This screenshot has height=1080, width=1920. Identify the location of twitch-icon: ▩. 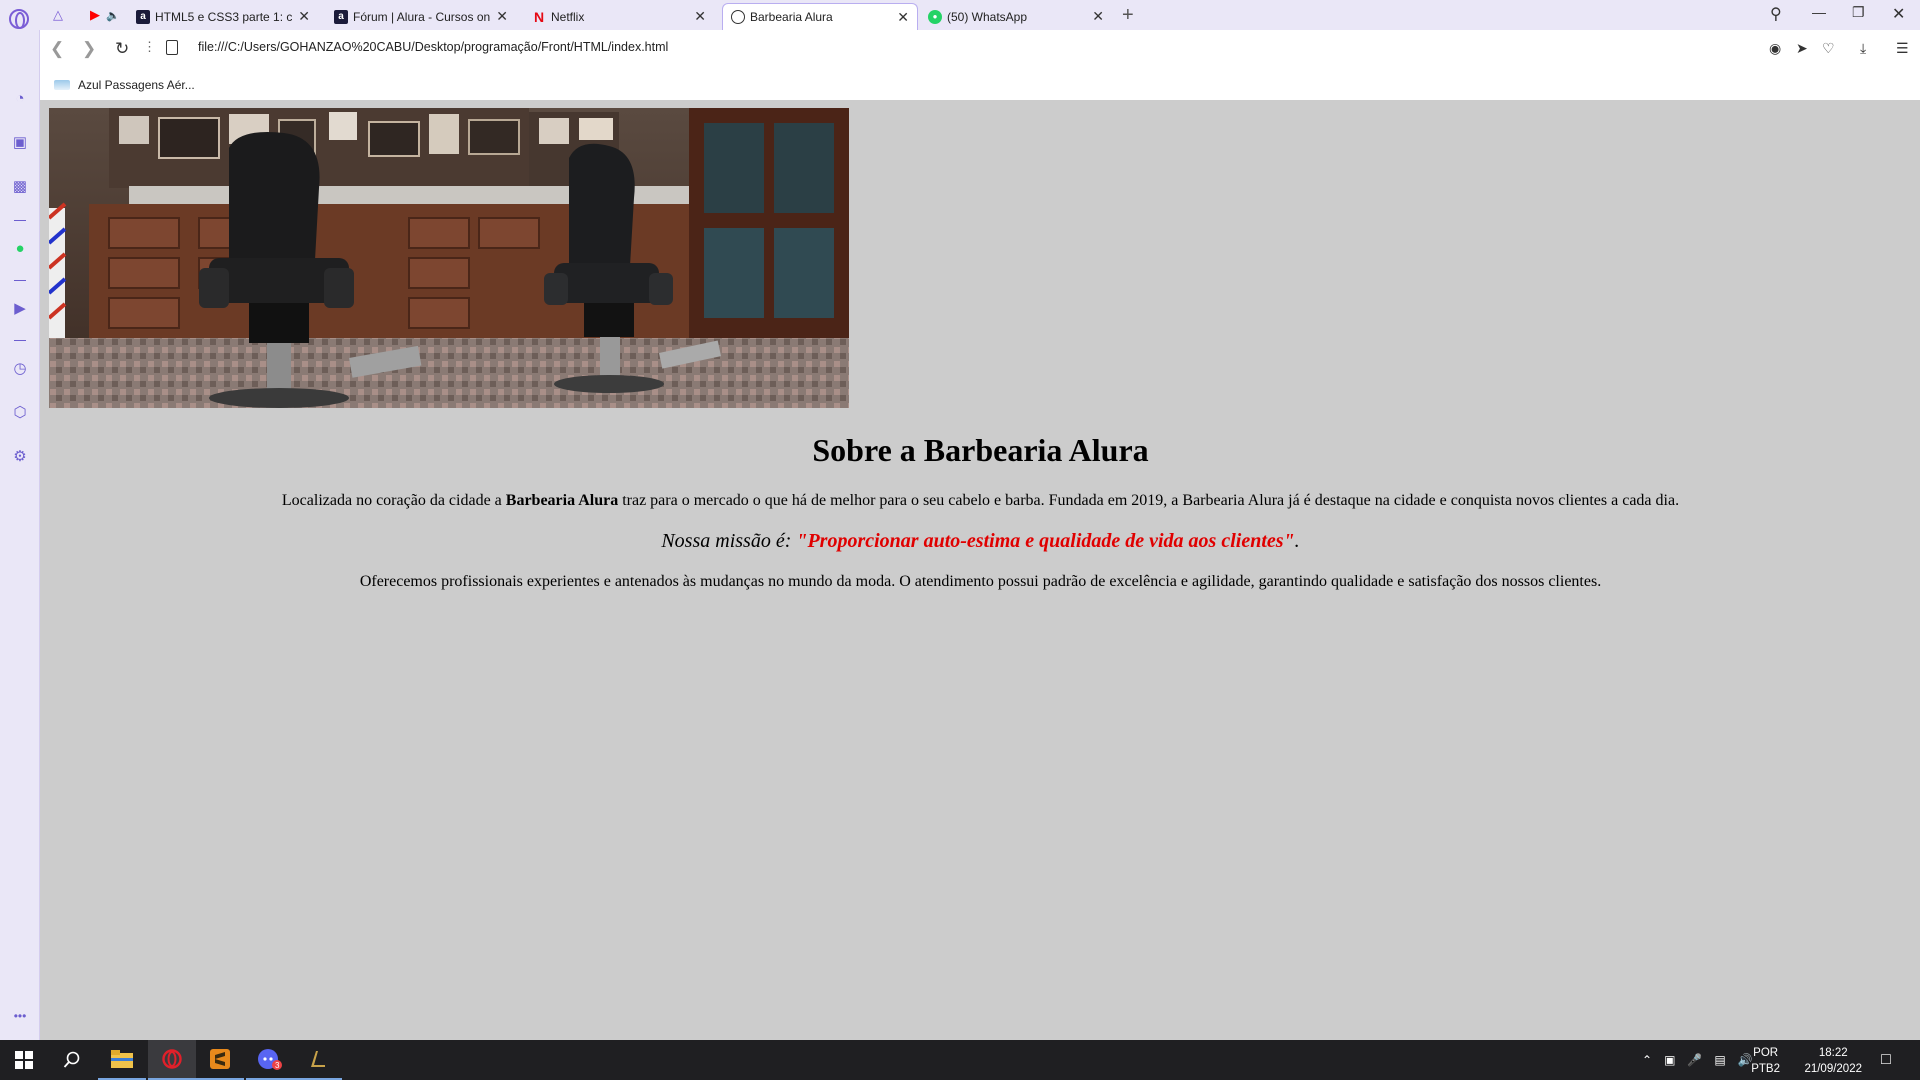
(20, 186).